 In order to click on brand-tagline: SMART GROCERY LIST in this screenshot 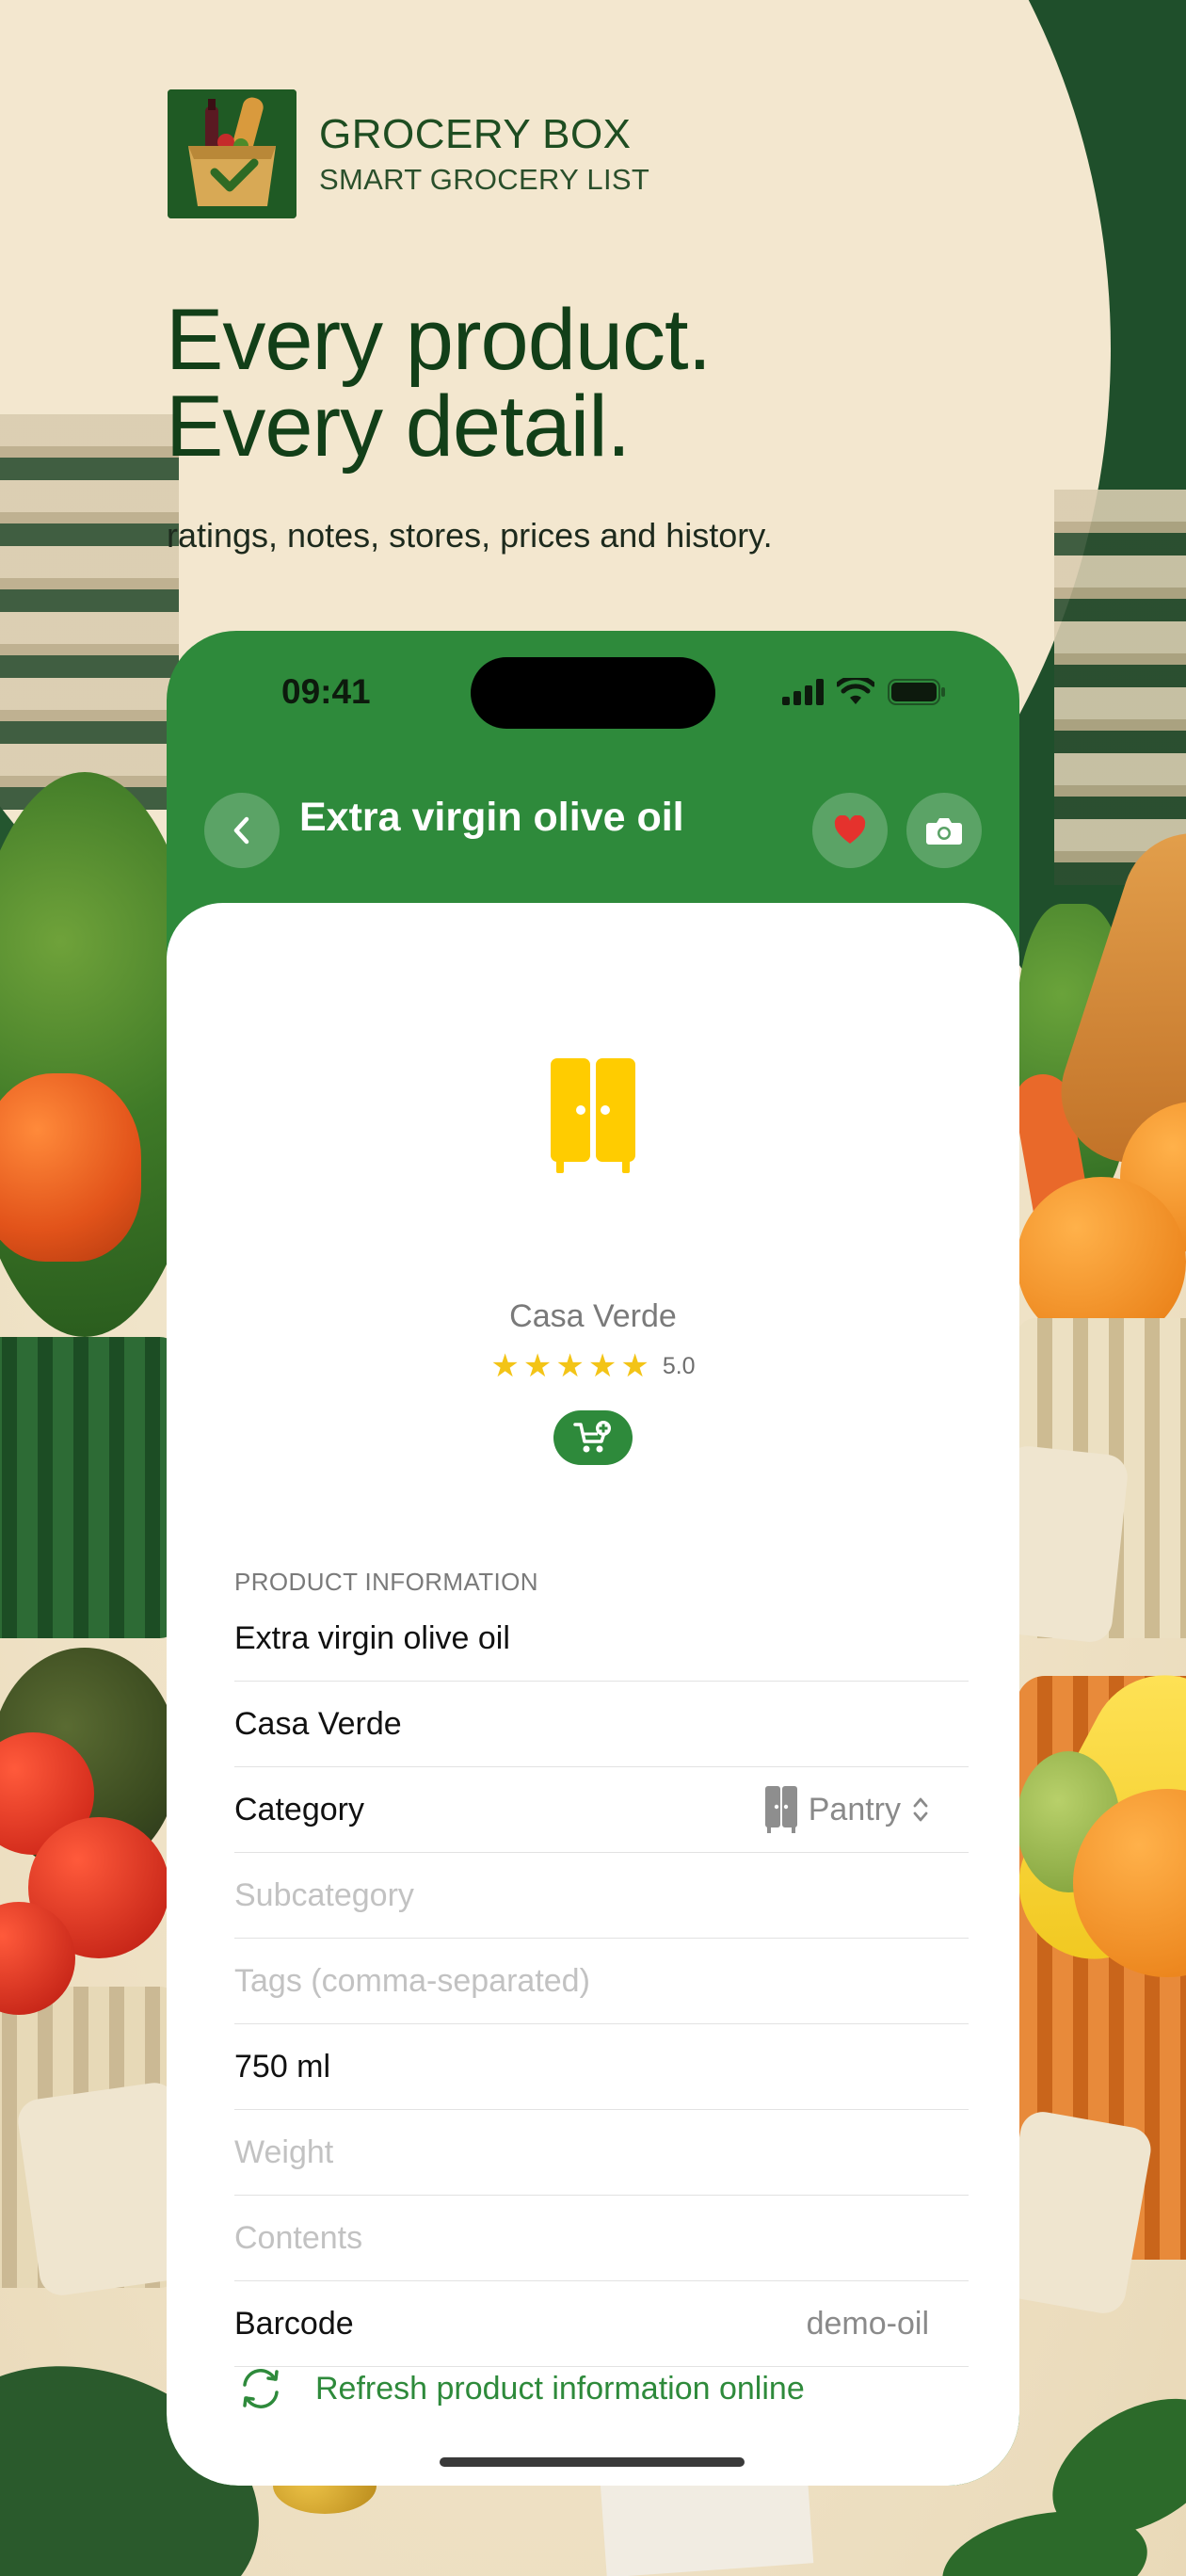, I will do `click(485, 179)`.